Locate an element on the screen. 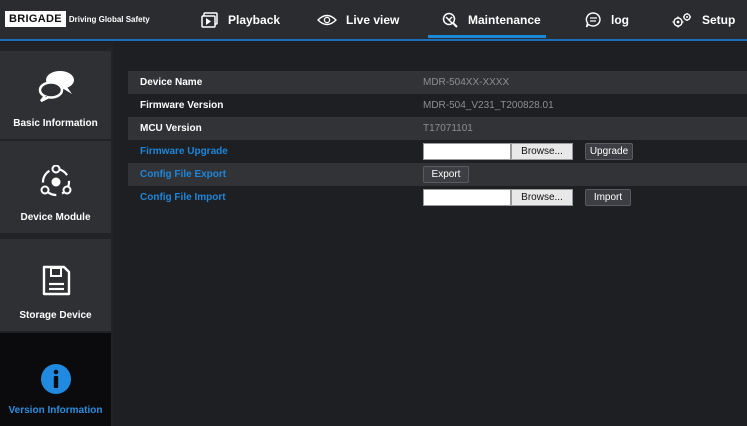  logo-tagline: Driving Global Safety is located at coordinates (109, 19).